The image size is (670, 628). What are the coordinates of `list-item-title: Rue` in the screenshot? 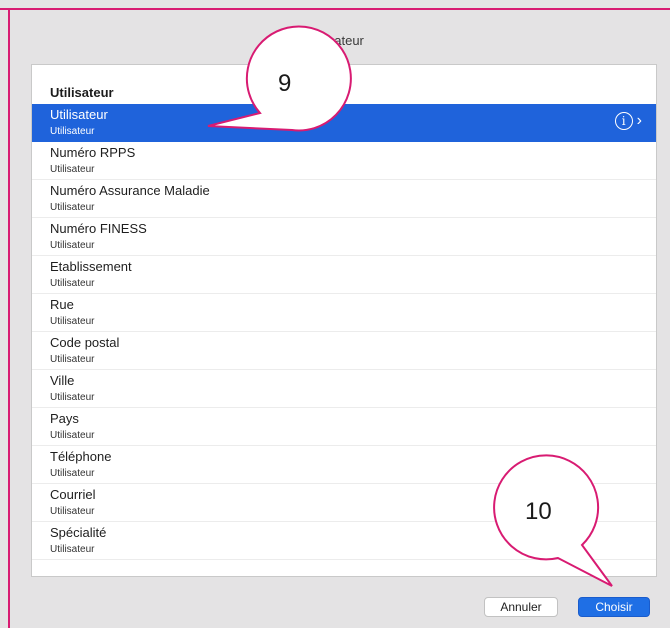 It's located at (62, 304).